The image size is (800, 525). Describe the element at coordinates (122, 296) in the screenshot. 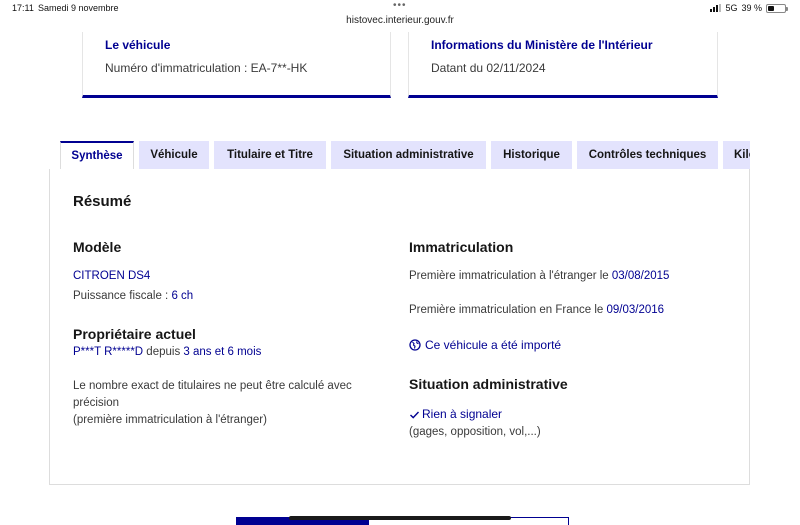

I see `fiscal-power-label: Puissance fiscale :` at that location.